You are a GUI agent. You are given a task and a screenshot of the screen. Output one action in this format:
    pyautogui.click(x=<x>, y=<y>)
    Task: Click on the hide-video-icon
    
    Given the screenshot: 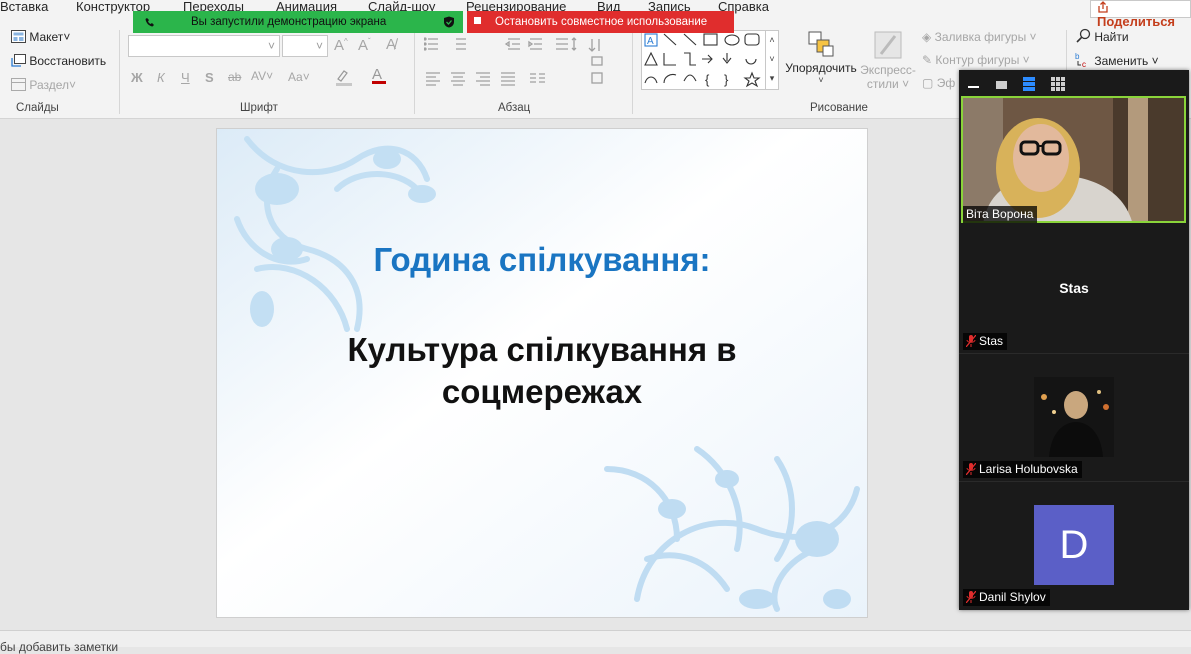 What is the action you would take?
    pyautogui.click(x=1001, y=85)
    